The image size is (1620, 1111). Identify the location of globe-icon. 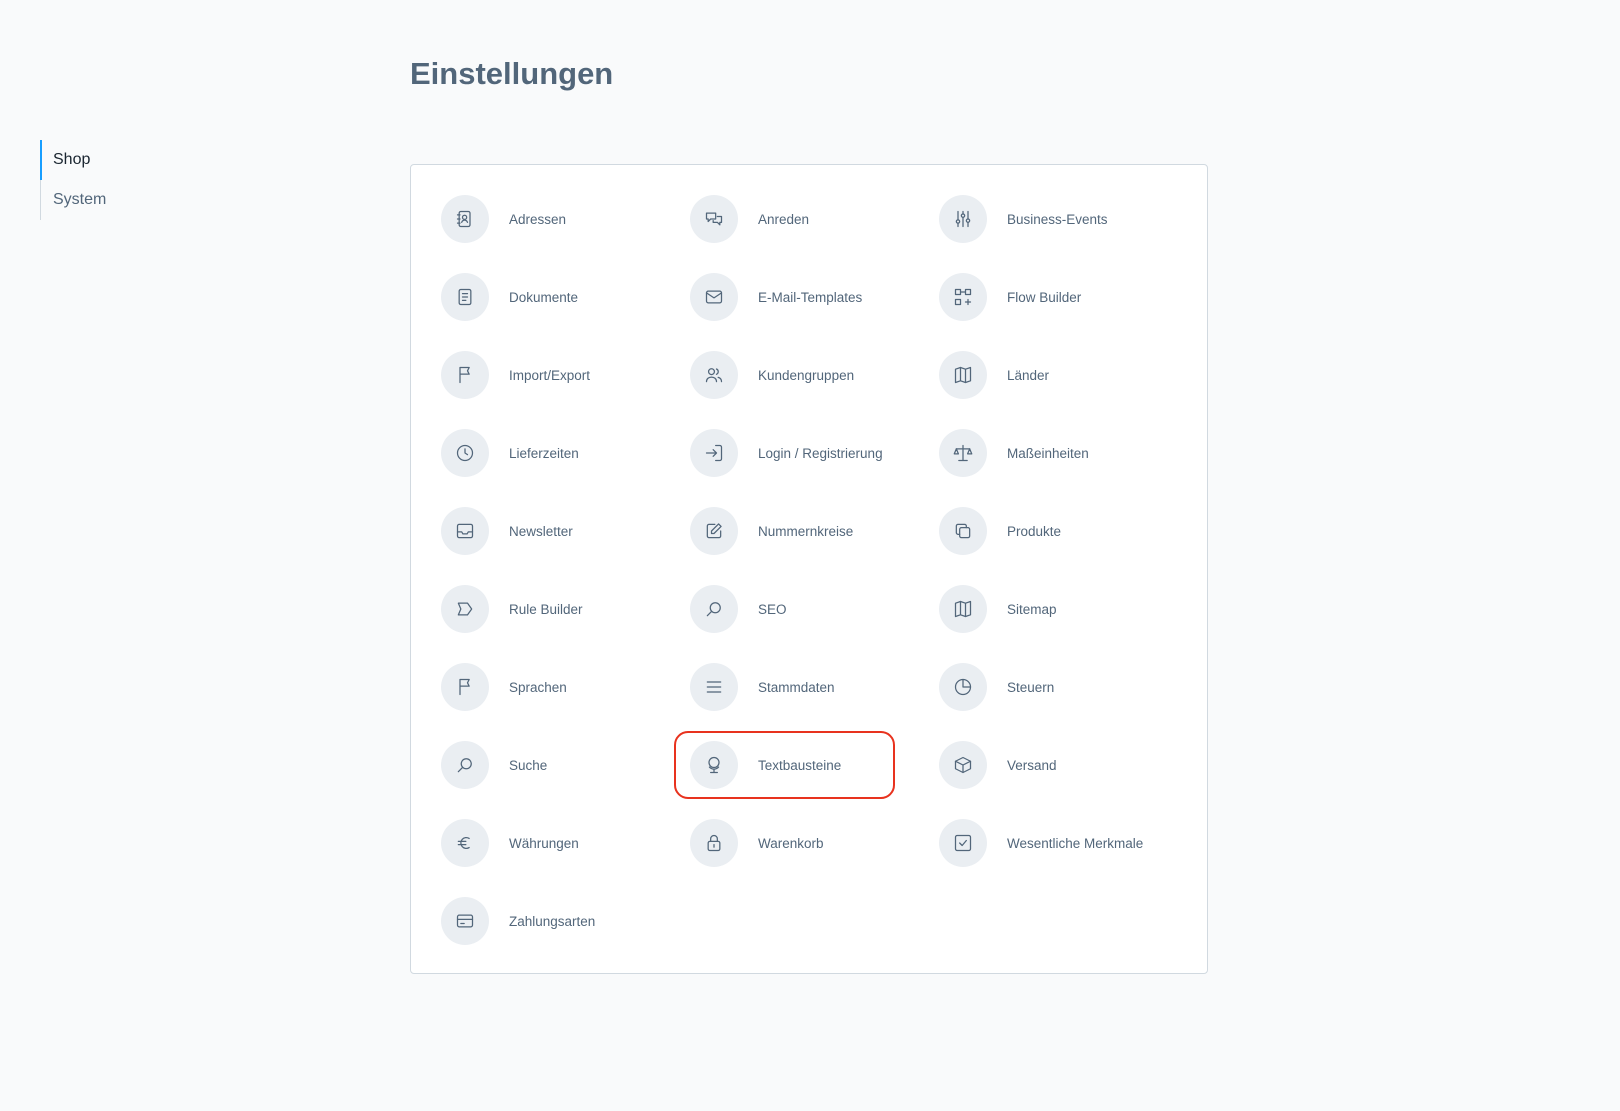
(714, 765).